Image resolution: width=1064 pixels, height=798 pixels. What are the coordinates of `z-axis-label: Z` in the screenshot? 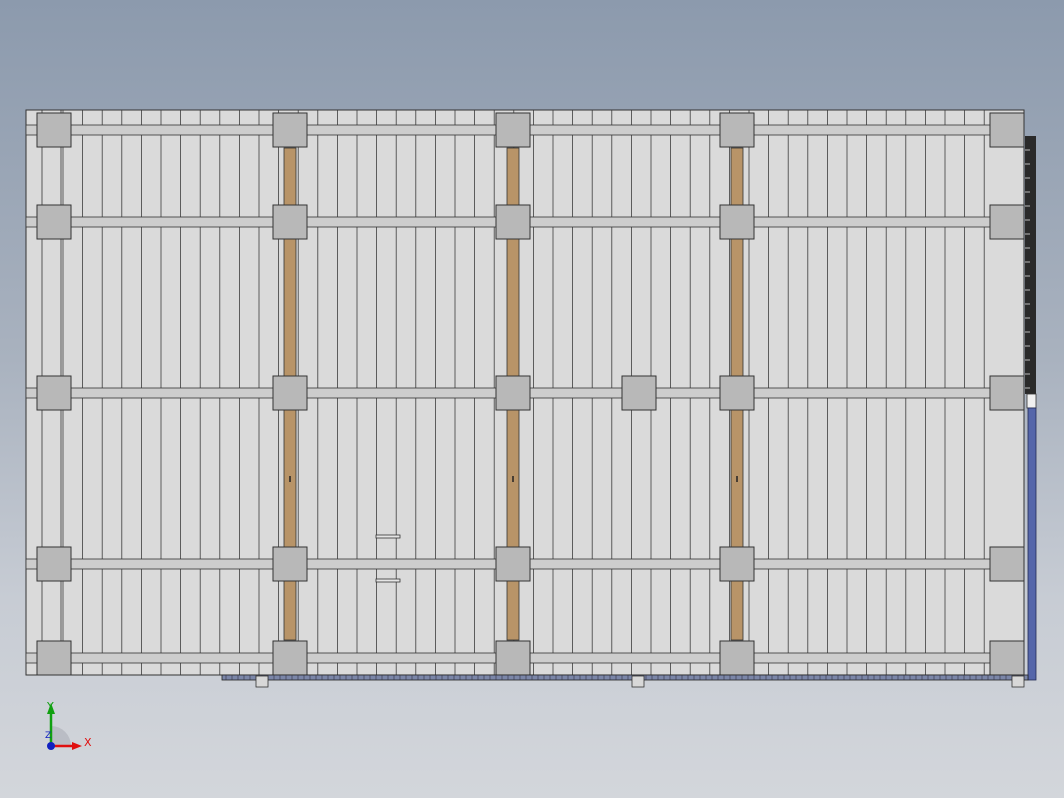 It's located at (48, 736).